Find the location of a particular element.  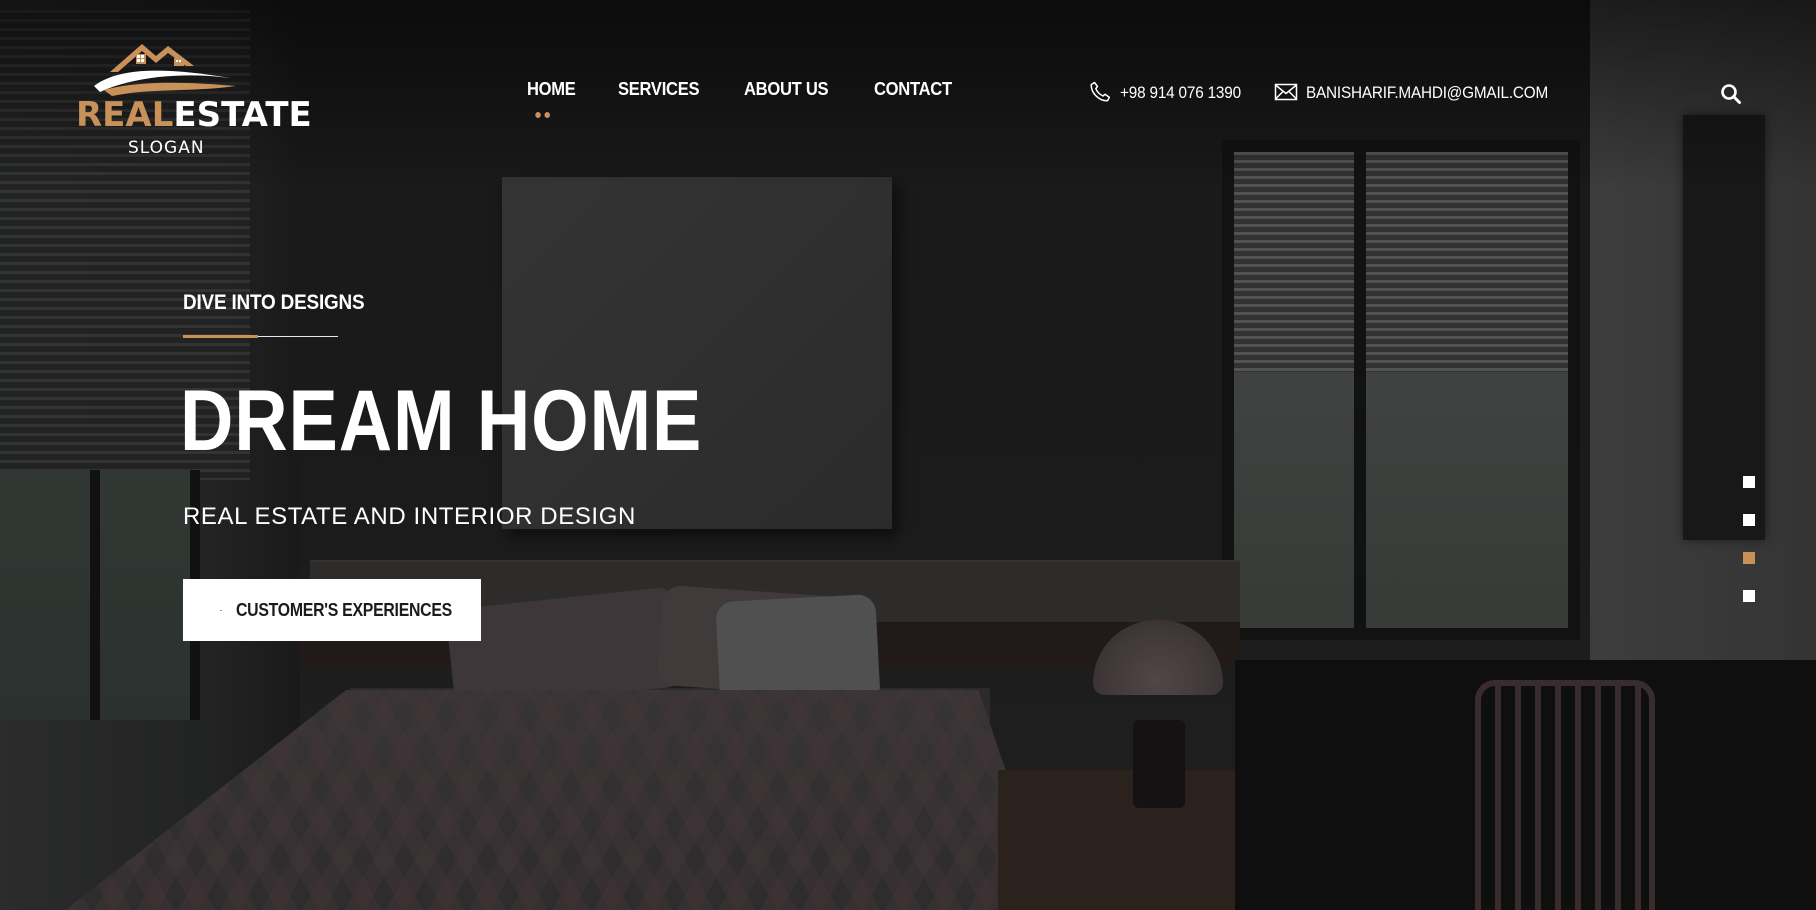

customer-experiences-button: CUSTOMER'S EXPERIENCES is located at coordinates (332, 610).